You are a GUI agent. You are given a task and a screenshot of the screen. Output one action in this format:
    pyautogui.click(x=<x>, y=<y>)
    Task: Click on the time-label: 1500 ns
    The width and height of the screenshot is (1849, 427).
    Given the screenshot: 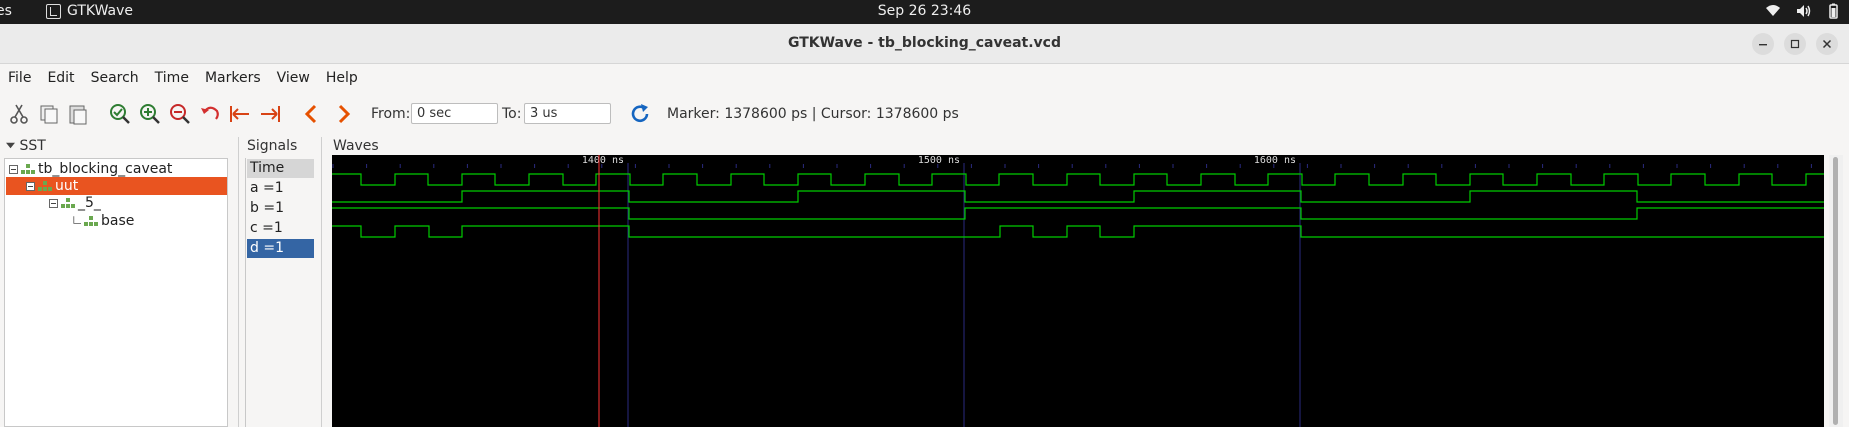 What is the action you would take?
    pyautogui.click(x=939, y=160)
    